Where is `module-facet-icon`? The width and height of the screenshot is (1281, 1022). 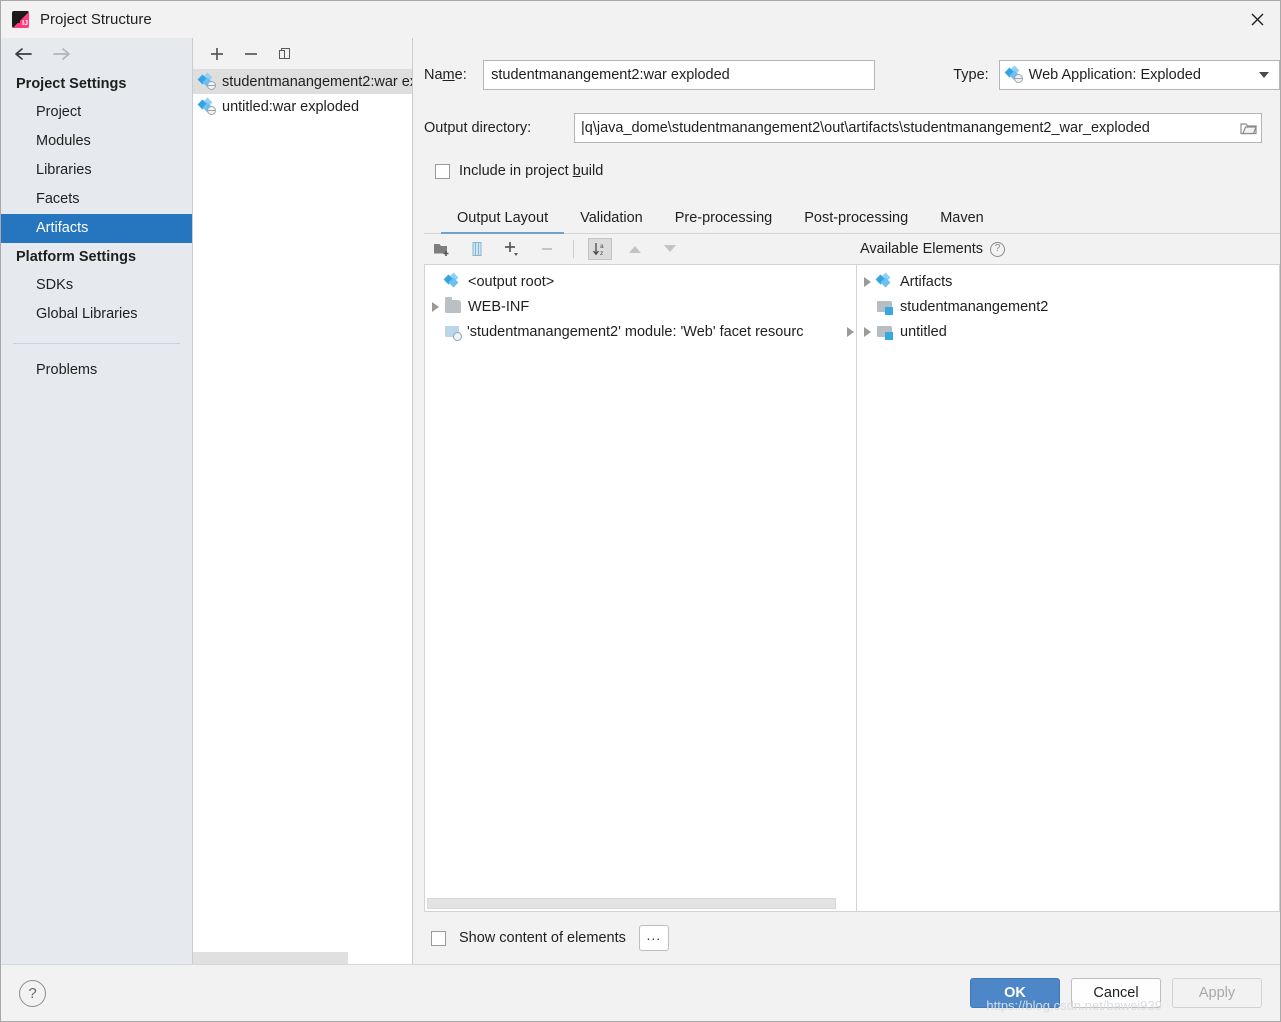 module-facet-icon is located at coordinates (453, 333).